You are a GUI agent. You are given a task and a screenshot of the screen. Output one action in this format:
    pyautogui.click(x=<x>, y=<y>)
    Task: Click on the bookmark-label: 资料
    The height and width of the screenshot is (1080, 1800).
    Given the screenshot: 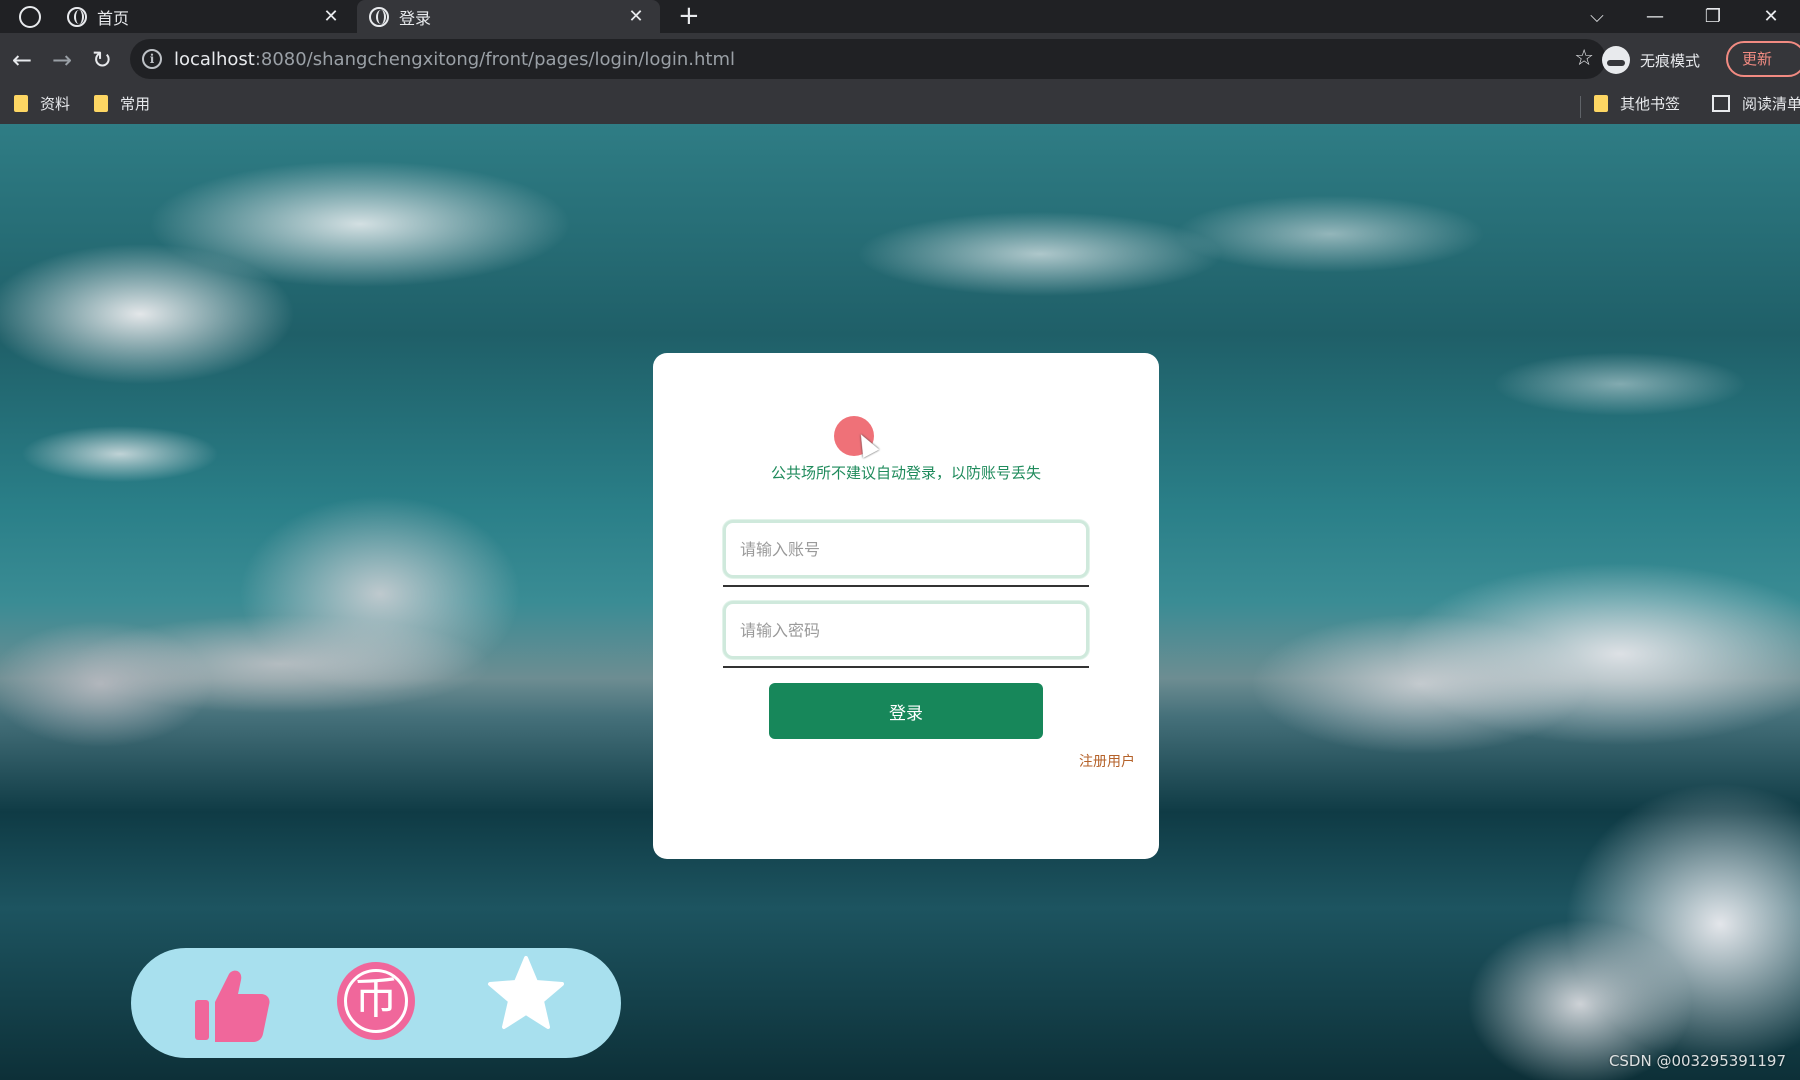 What is the action you would take?
    pyautogui.click(x=55, y=104)
    